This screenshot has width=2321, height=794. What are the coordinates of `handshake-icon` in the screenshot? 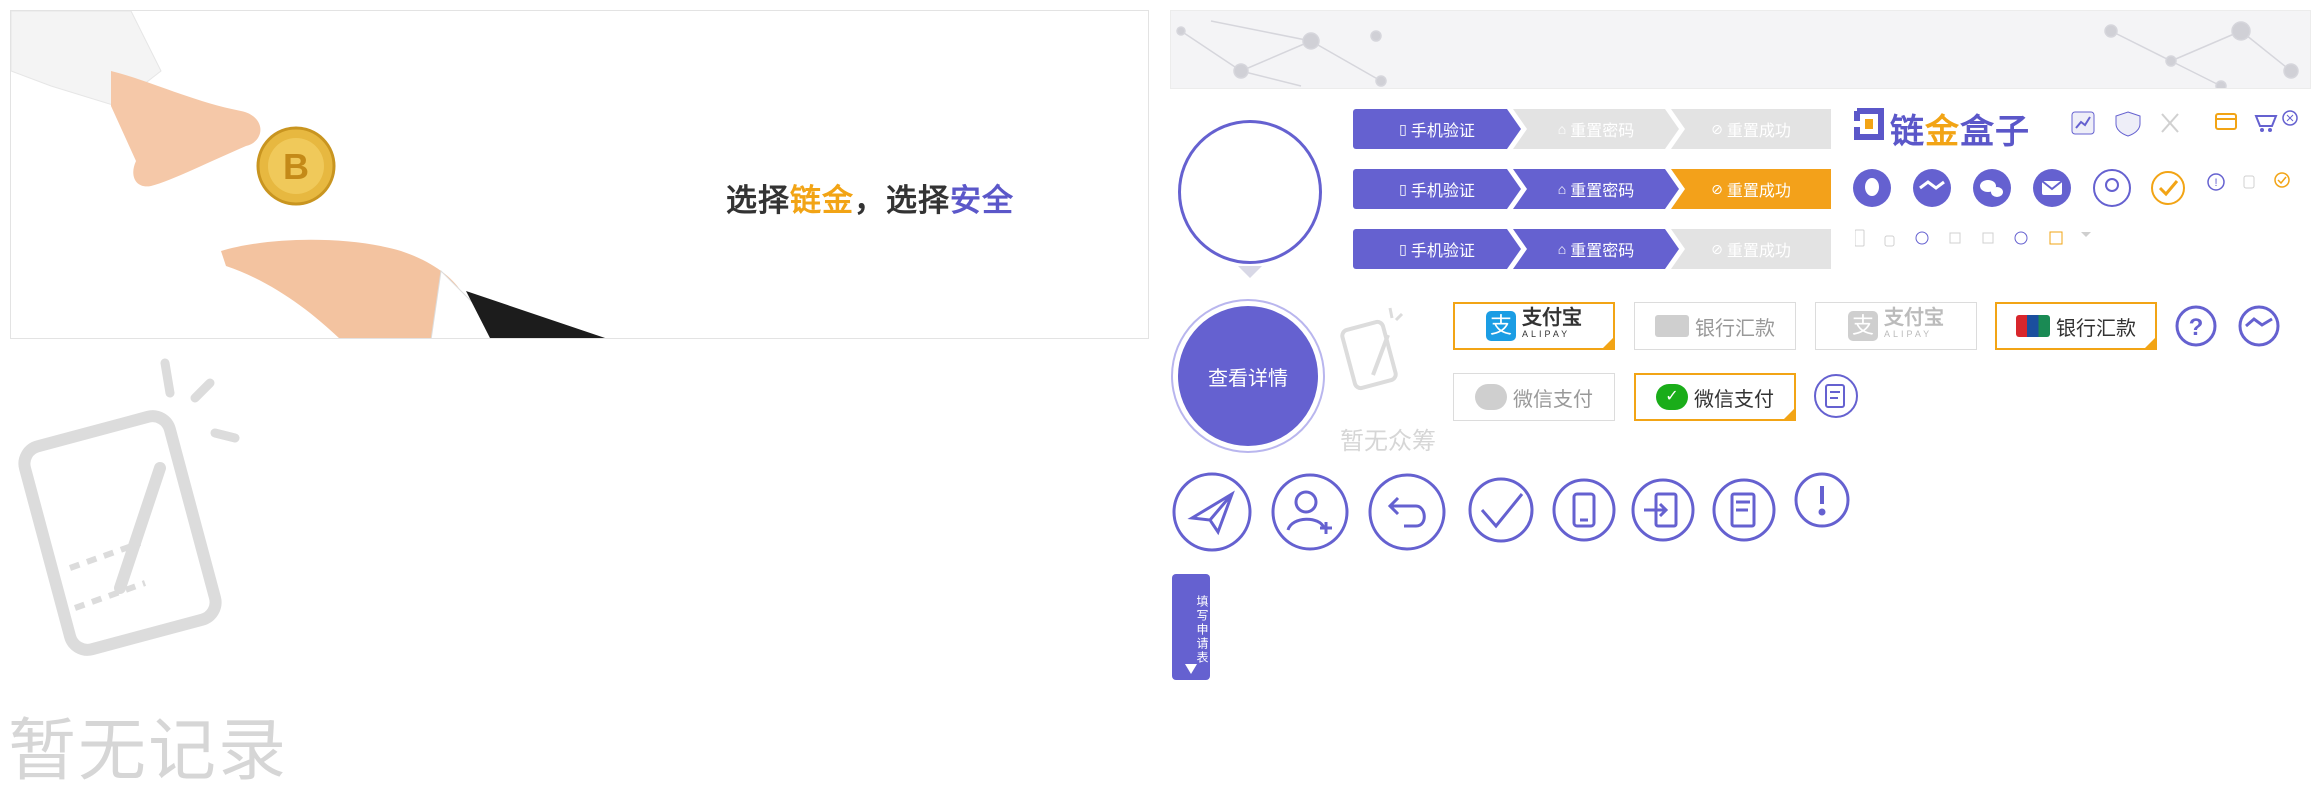 It's located at (1932, 188).